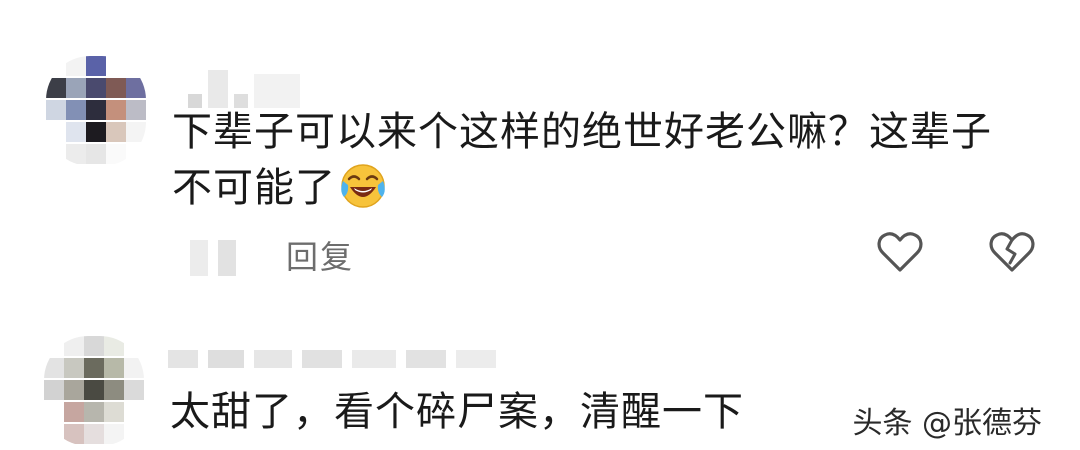 The image size is (1080, 450). Describe the element at coordinates (457, 412) in the screenshot. I see `comment-text: 太甜了，看个碎尸案，清醒一下` at that location.